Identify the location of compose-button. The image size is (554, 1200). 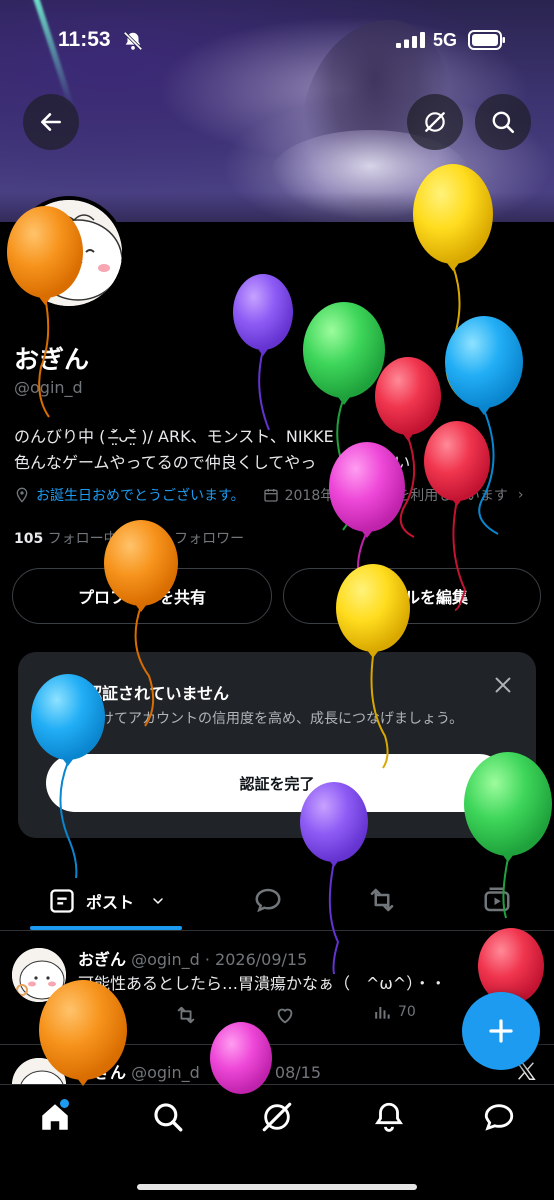
(501, 1031).